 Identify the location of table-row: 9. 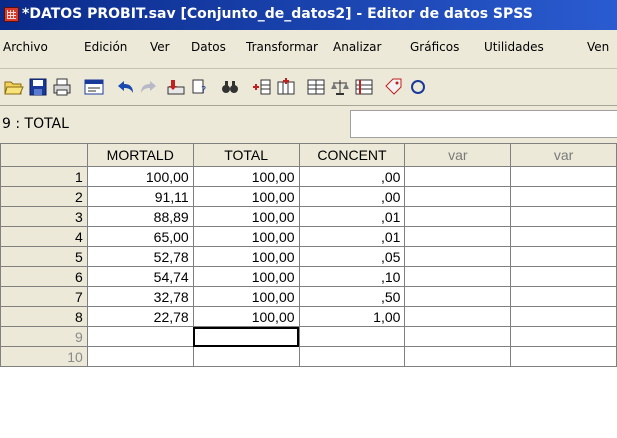
(308, 336).